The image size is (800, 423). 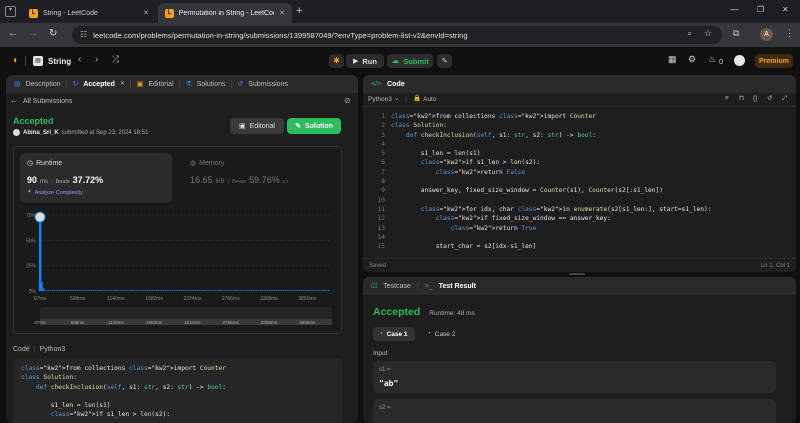 What do you see at coordinates (755, 99) in the screenshot?
I see `braces-icon: {}` at bounding box center [755, 99].